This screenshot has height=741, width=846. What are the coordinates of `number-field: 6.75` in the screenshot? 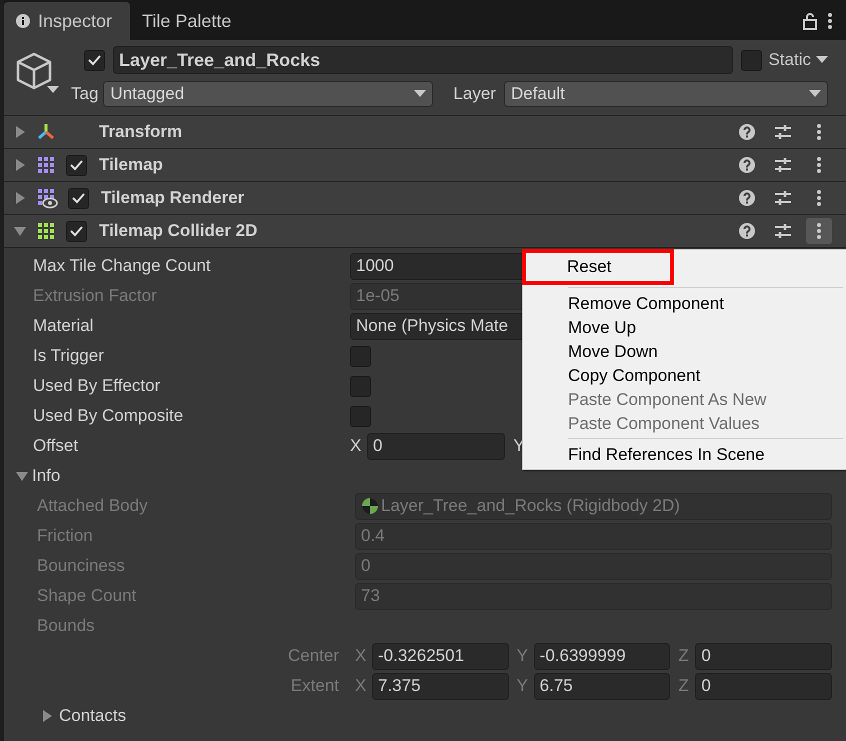 It's located at (602, 686).